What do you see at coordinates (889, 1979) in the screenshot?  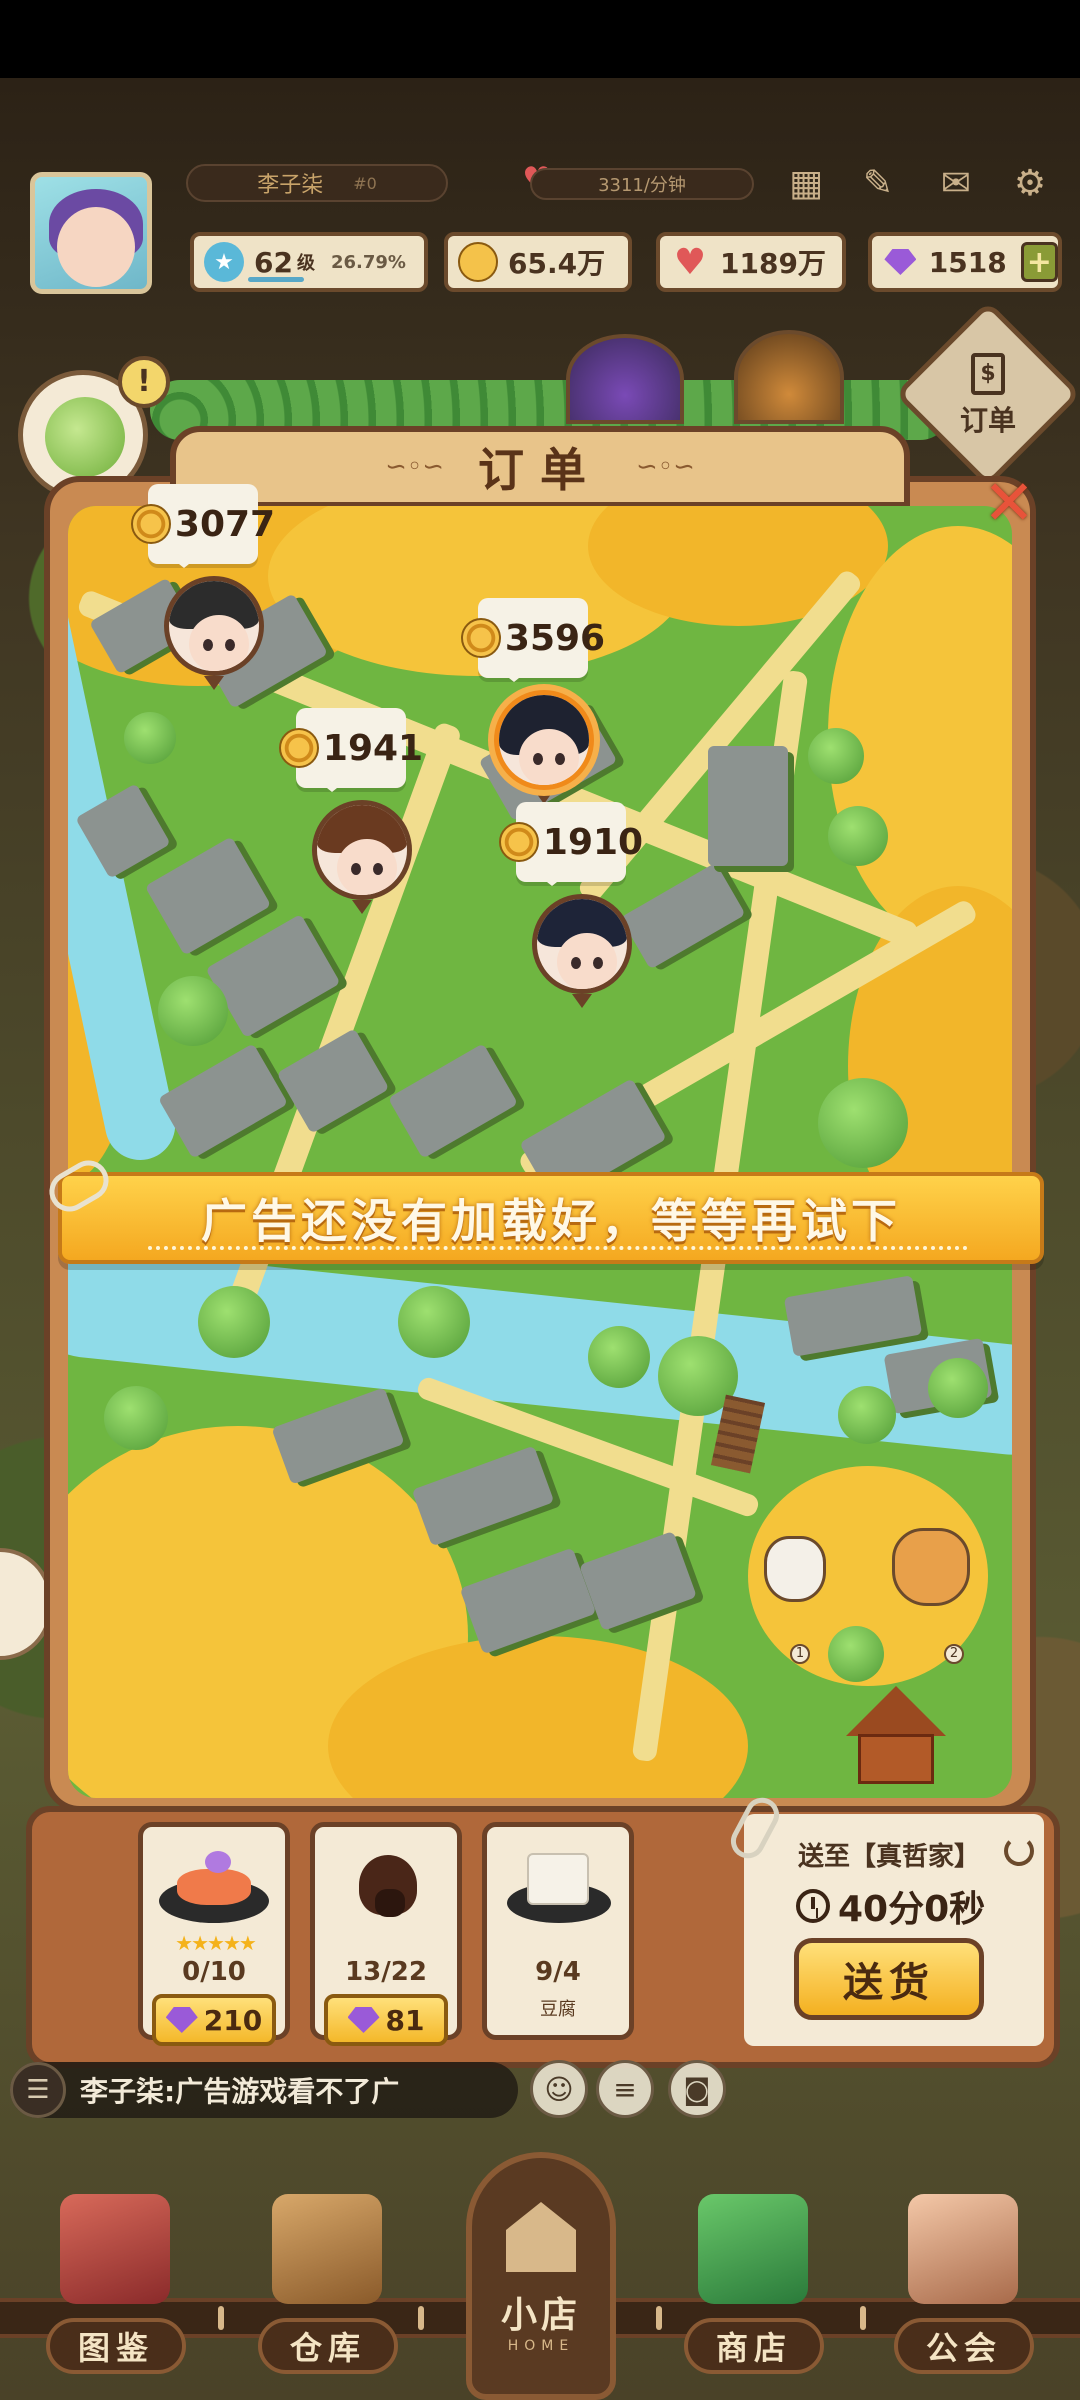 I see `deliver-button: 送货` at bounding box center [889, 1979].